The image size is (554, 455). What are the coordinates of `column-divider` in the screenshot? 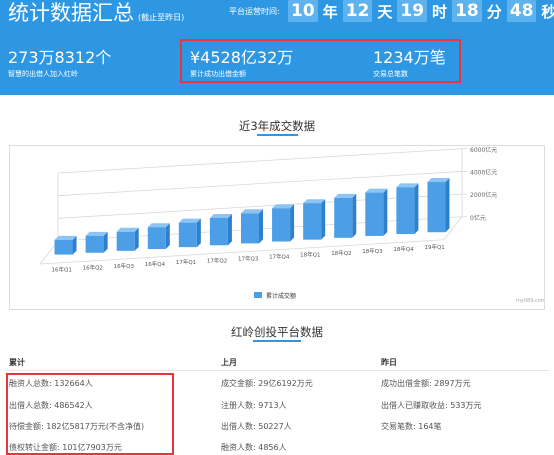 It's located at (279, 370).